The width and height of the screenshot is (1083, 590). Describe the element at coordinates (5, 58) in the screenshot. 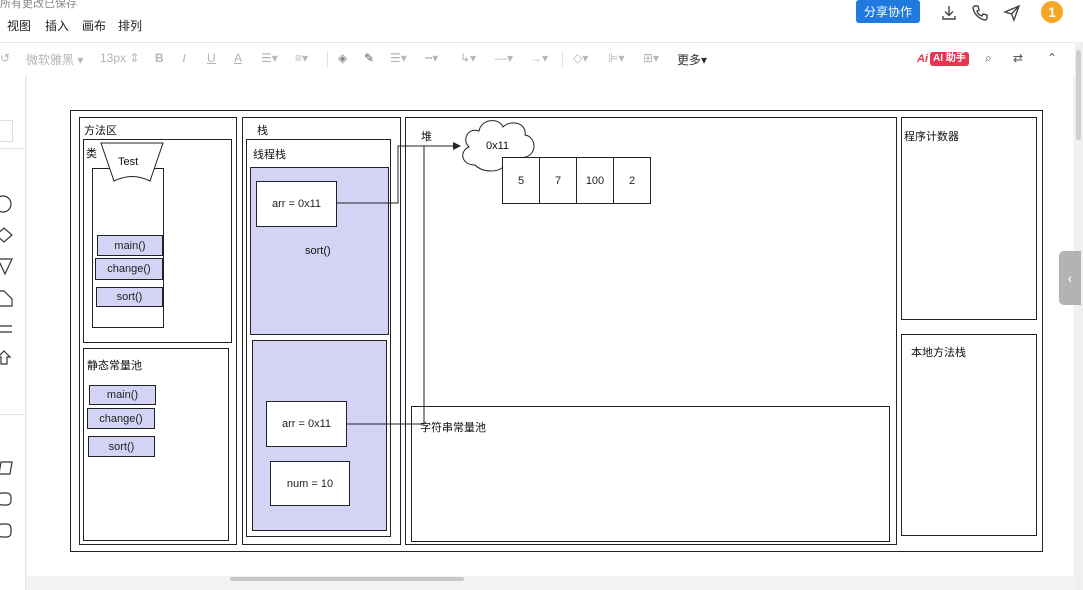

I see `undo-icon: ↺` at that location.